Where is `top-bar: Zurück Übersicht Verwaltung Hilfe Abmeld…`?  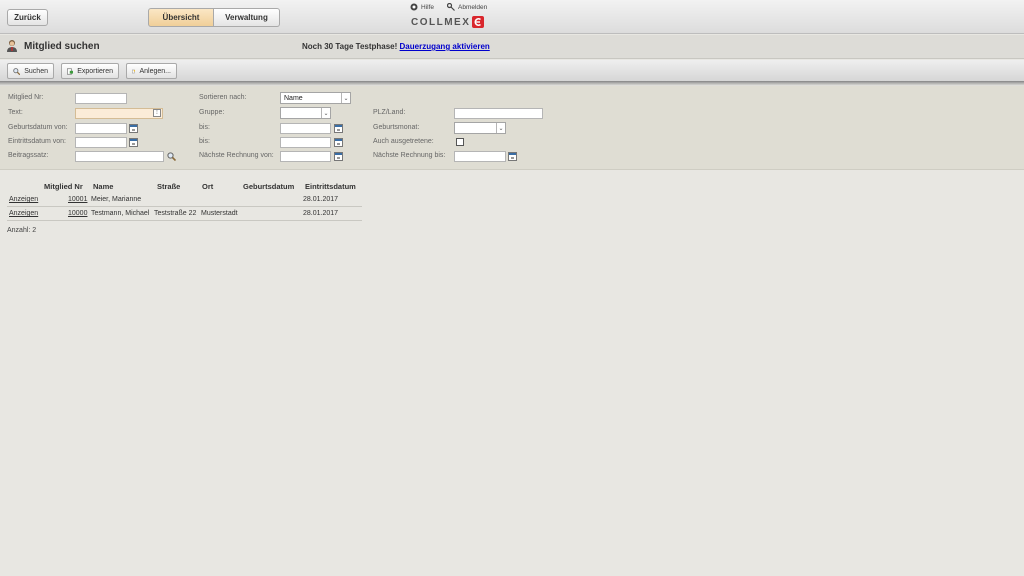
top-bar: Zurück Übersicht Verwaltung Hilfe Abmeld… is located at coordinates (512, 17).